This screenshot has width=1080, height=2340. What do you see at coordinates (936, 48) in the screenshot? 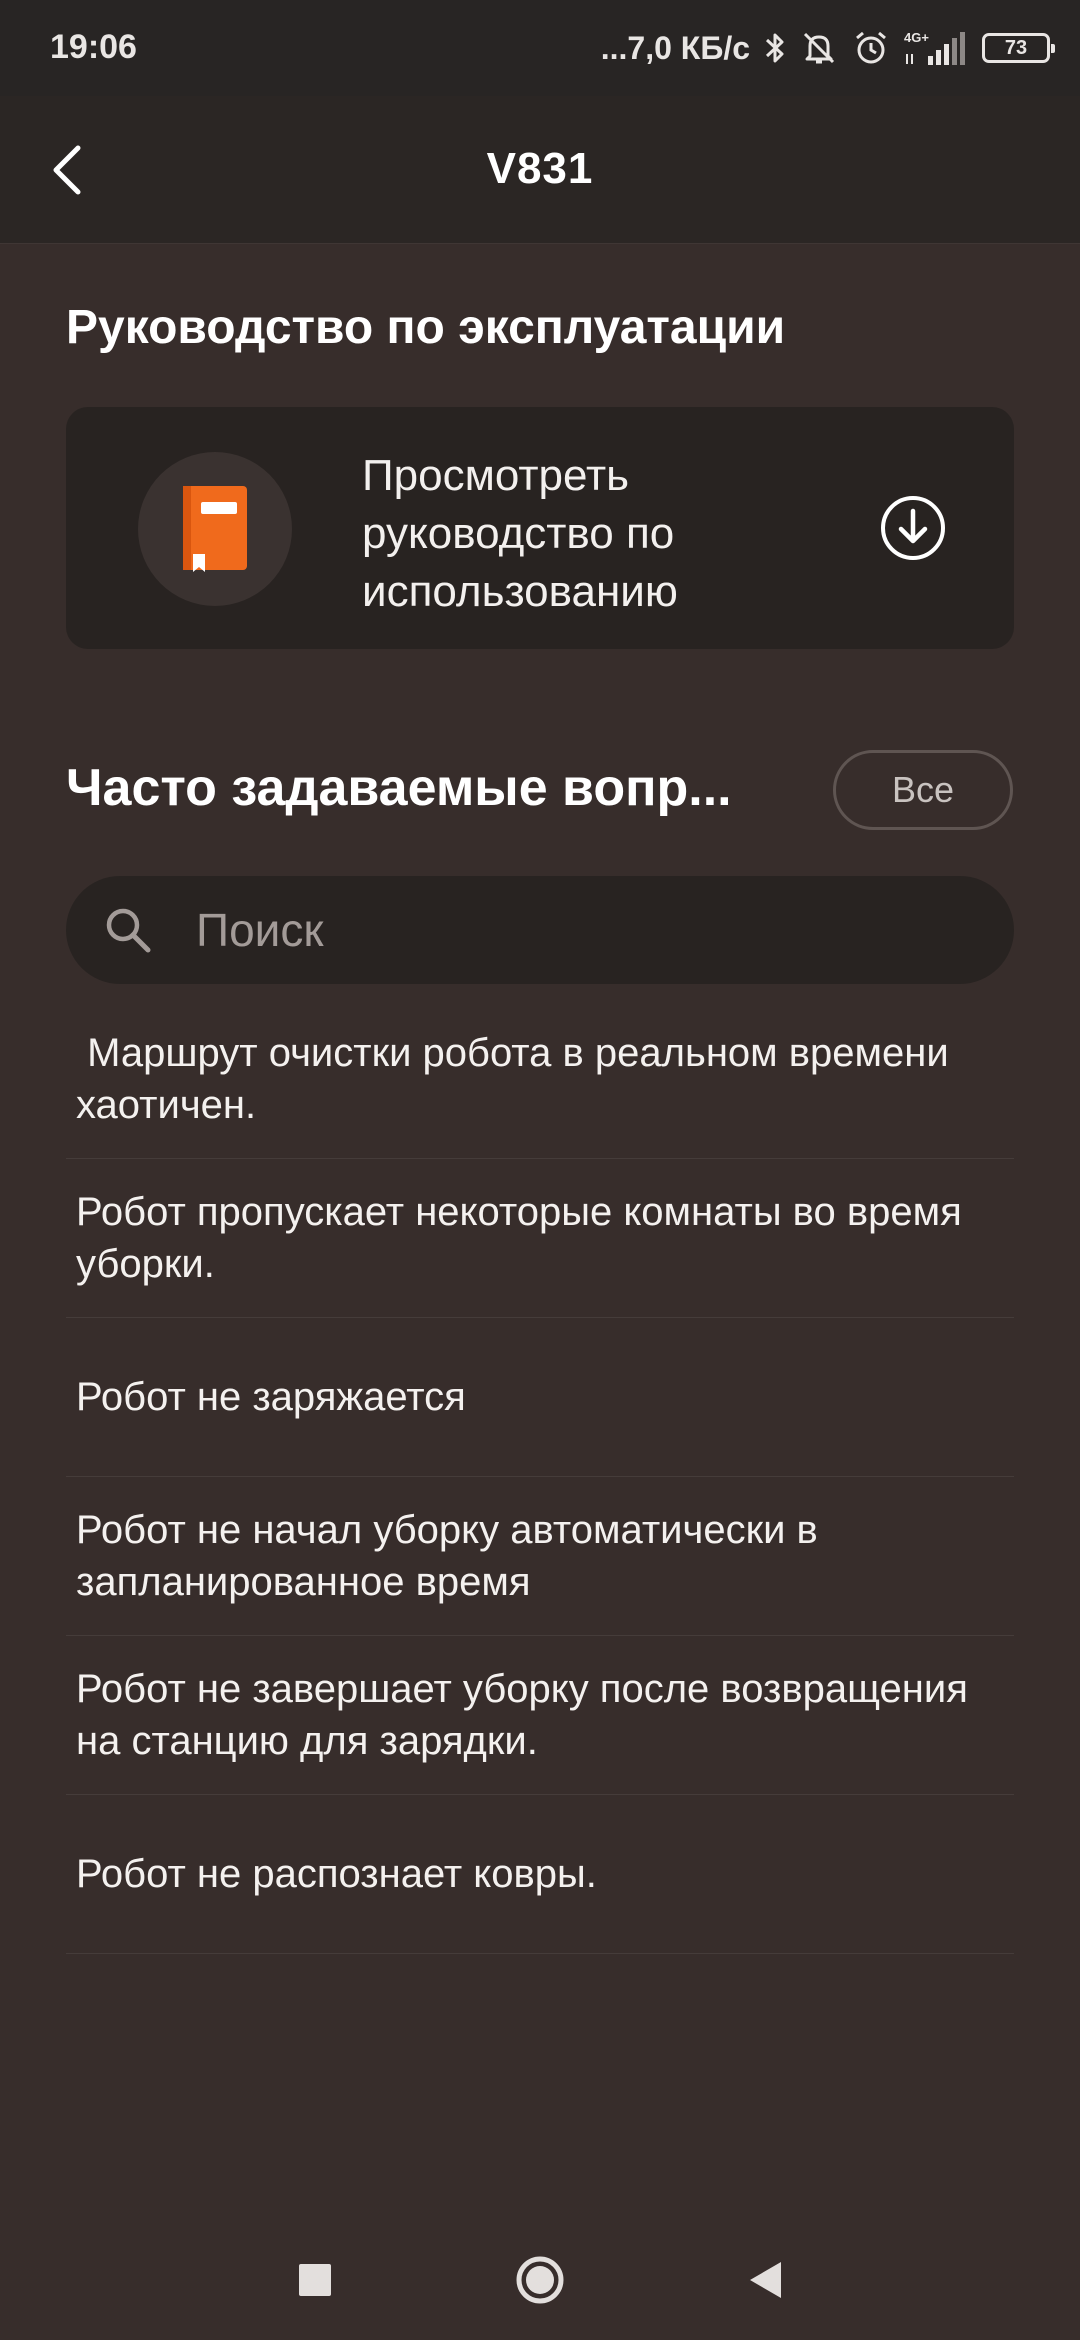
I see `signal-icon: 4G+` at bounding box center [936, 48].